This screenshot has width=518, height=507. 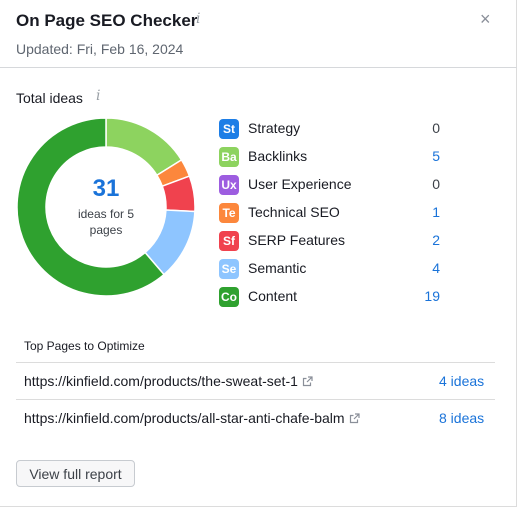 I want to click on badge-semantic: Se, so click(x=229, y=269).